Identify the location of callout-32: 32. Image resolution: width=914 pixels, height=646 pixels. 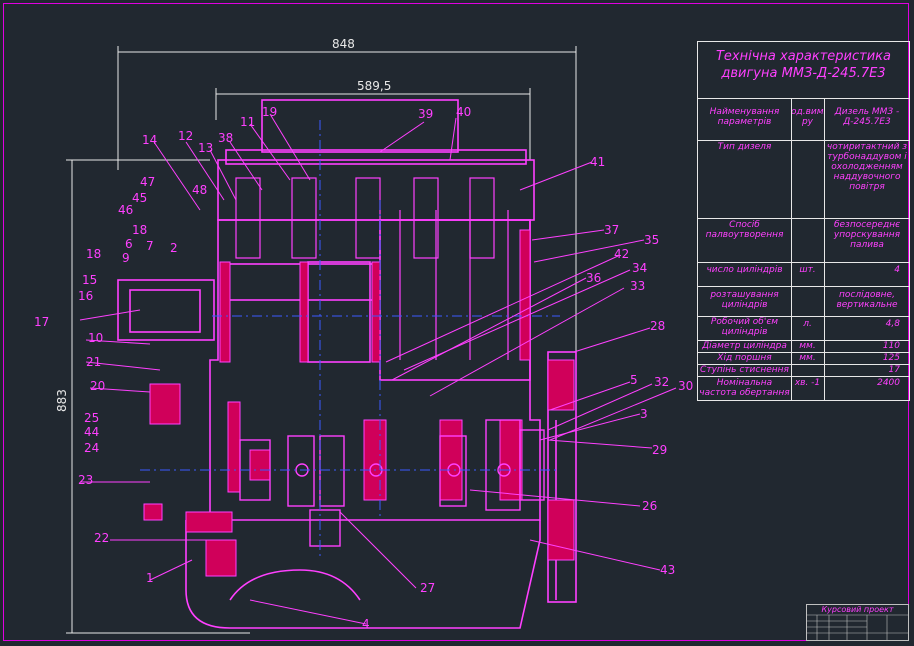
(661, 382).